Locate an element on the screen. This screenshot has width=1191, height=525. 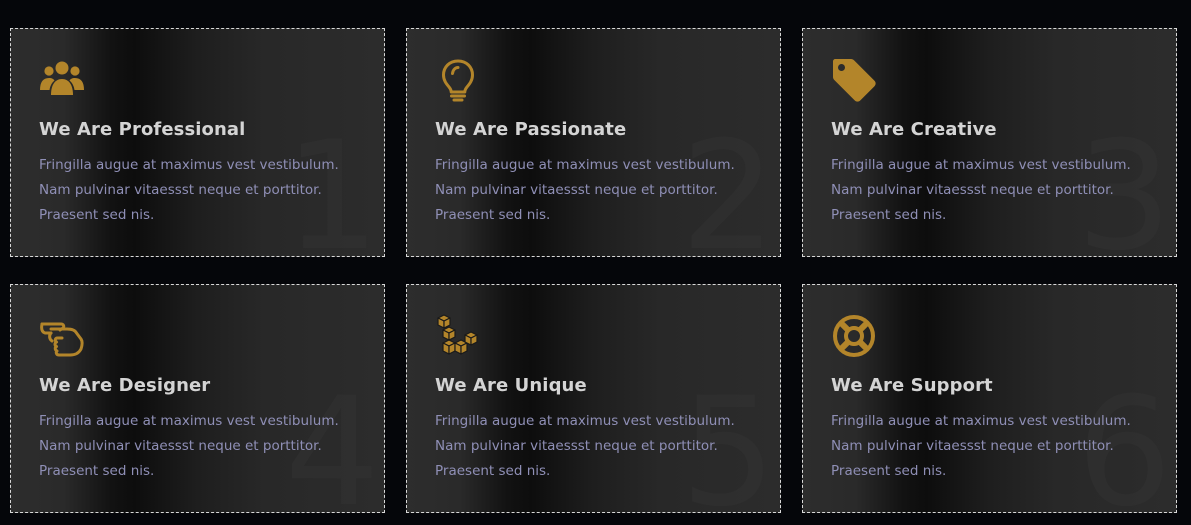
card-title: We Are Support is located at coordinates (912, 385).